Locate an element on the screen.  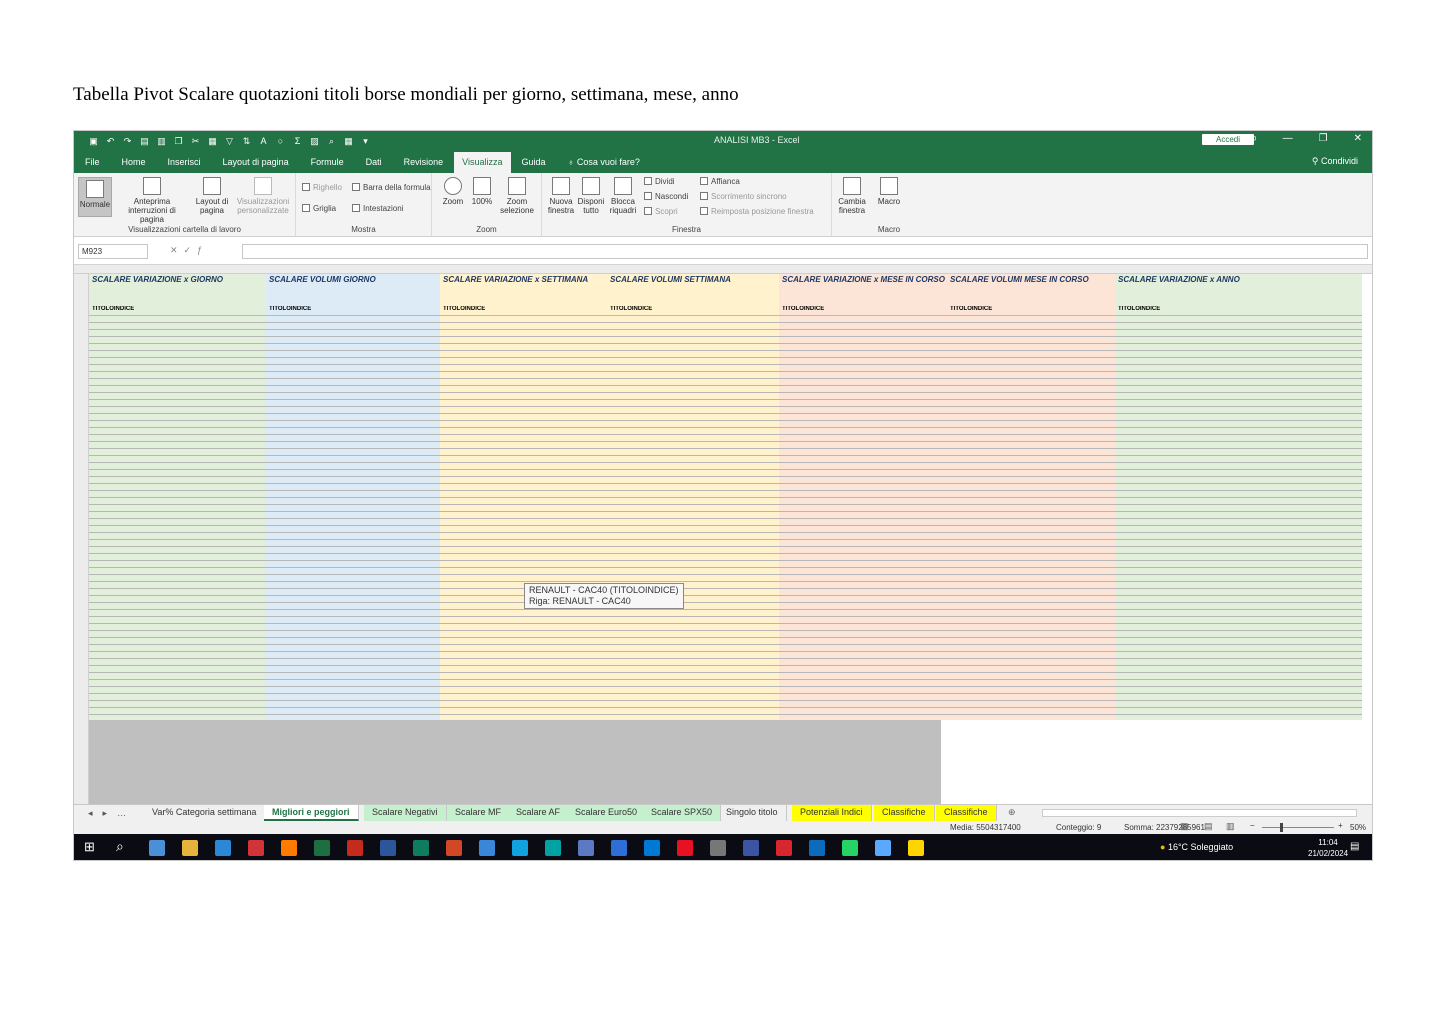
cancel-icon: ✕ is located at coordinates (177, 250).